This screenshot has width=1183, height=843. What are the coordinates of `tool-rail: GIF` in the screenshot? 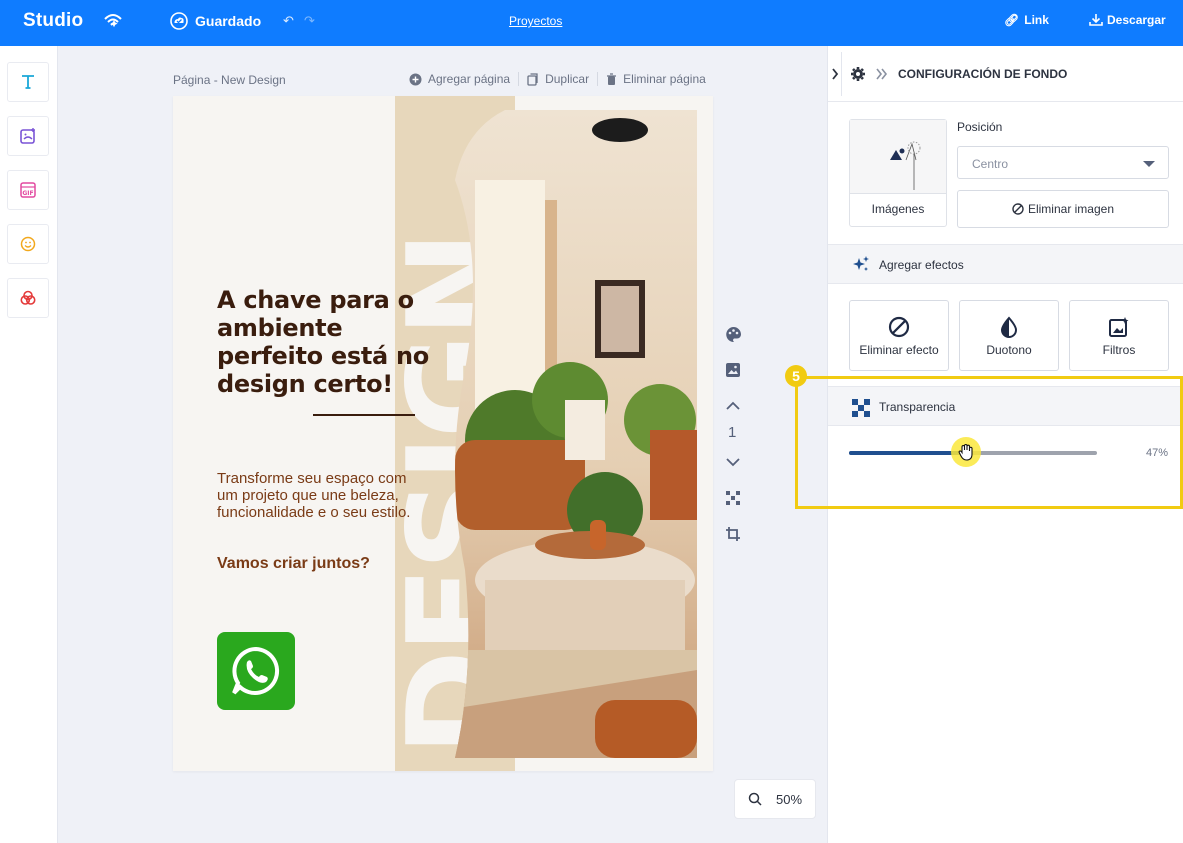 It's located at (29, 444).